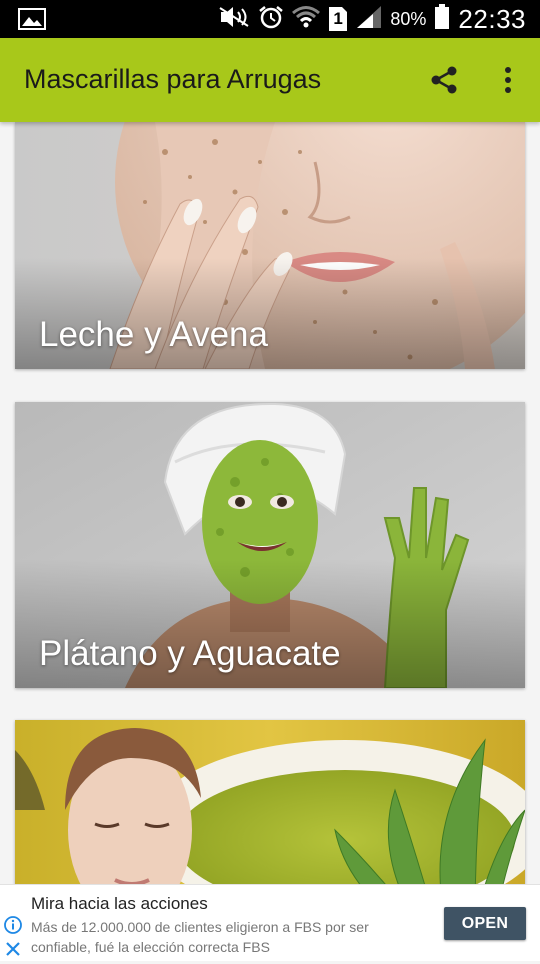 The width and height of the screenshot is (540, 964). I want to click on alarm-icon, so click(271, 19).